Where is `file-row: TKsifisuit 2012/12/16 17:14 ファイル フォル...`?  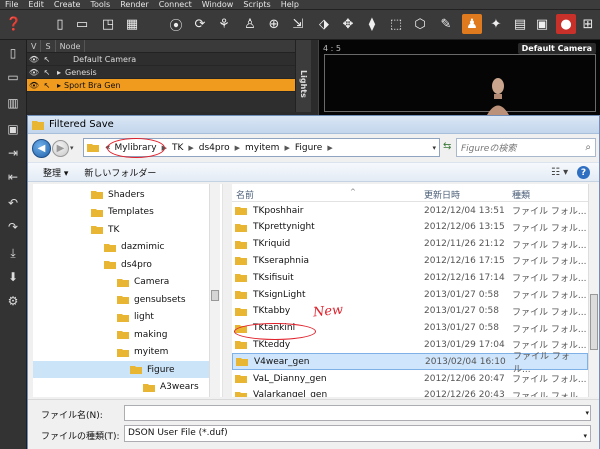 file-row: TKsifisuit 2012/12/16 17:14 ファイル フォル... is located at coordinates (410, 277).